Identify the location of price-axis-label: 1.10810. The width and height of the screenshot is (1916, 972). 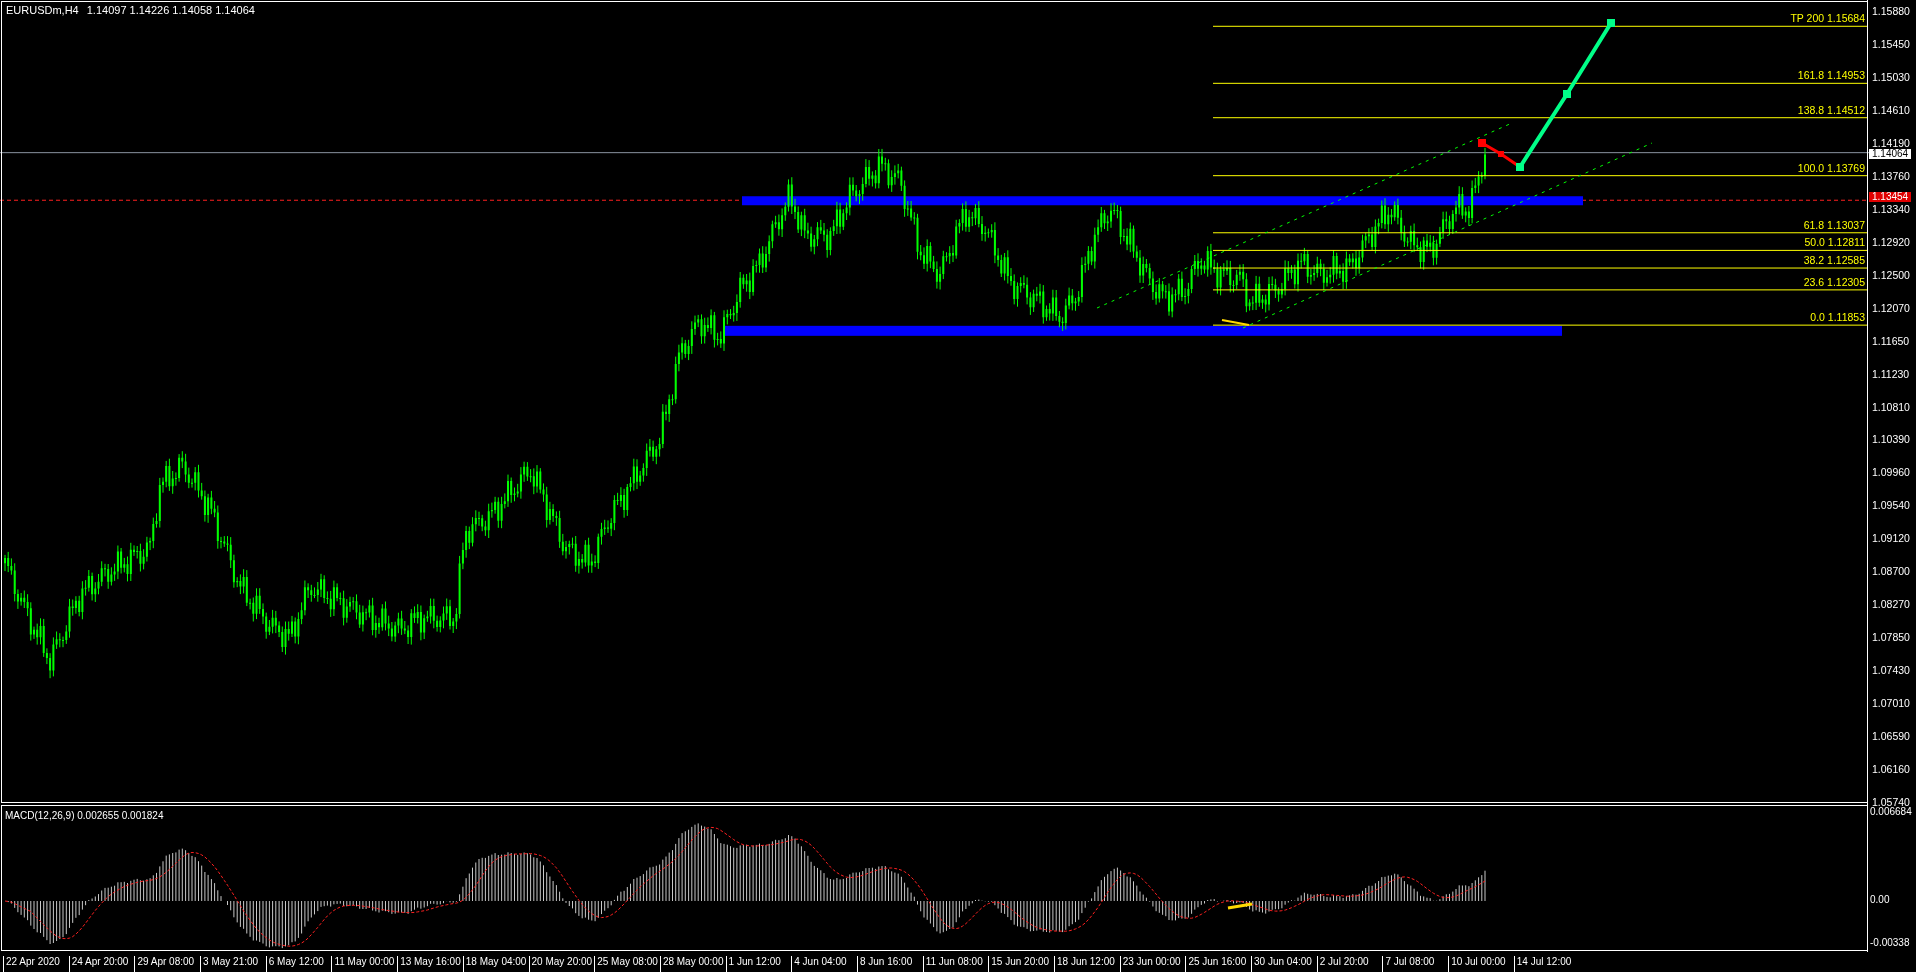
(1891, 407).